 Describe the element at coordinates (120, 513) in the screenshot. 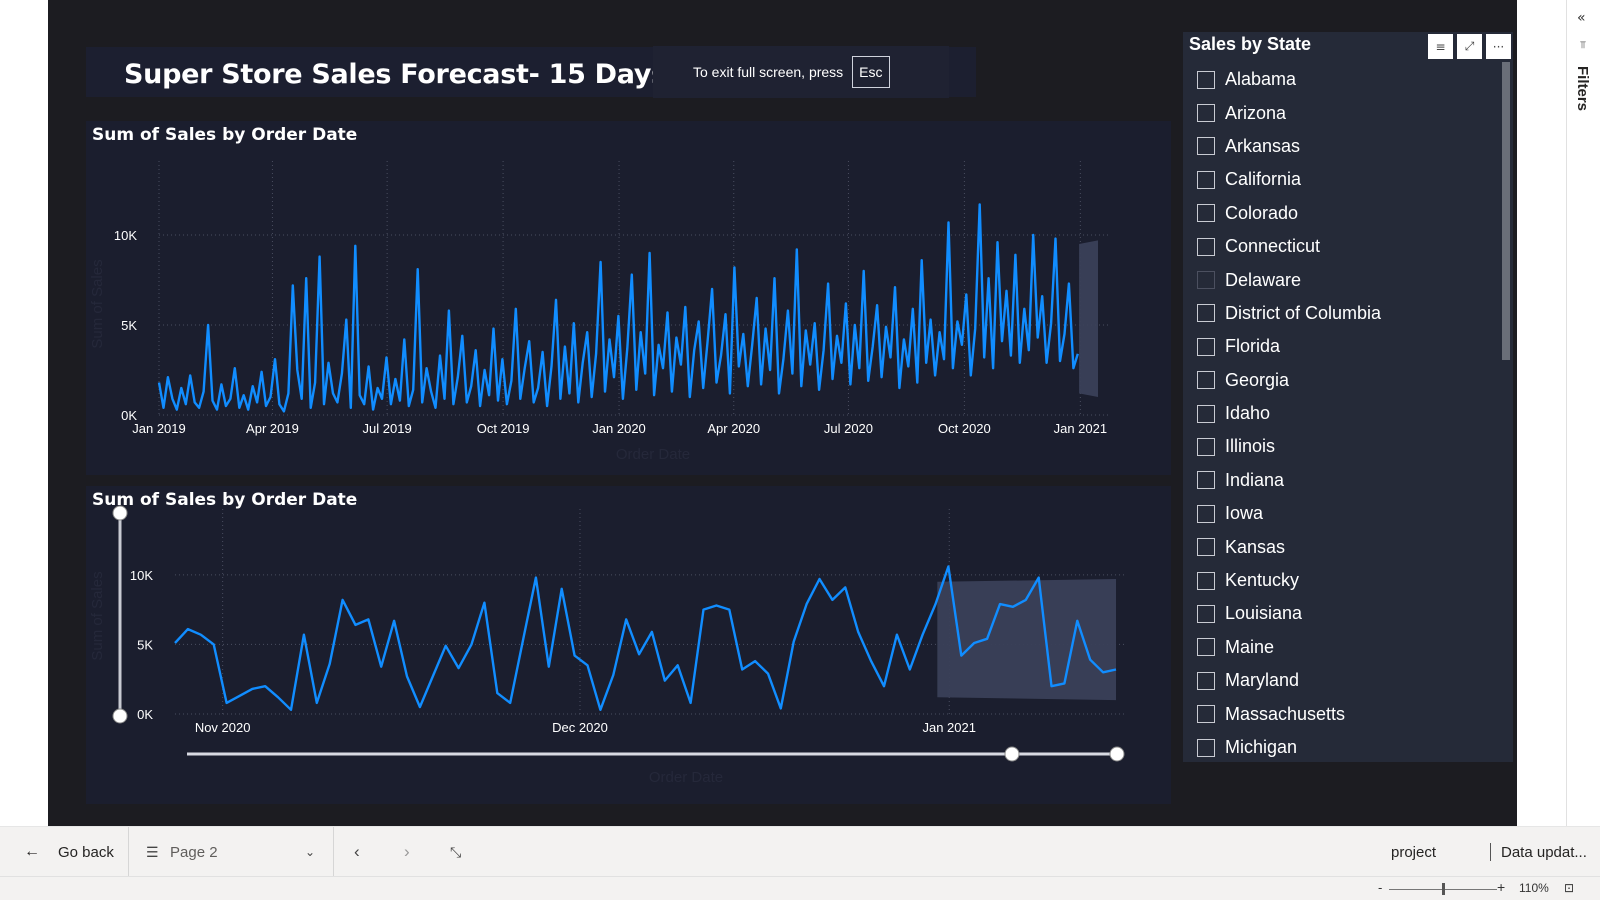

I see `y-range-handle-top` at that location.